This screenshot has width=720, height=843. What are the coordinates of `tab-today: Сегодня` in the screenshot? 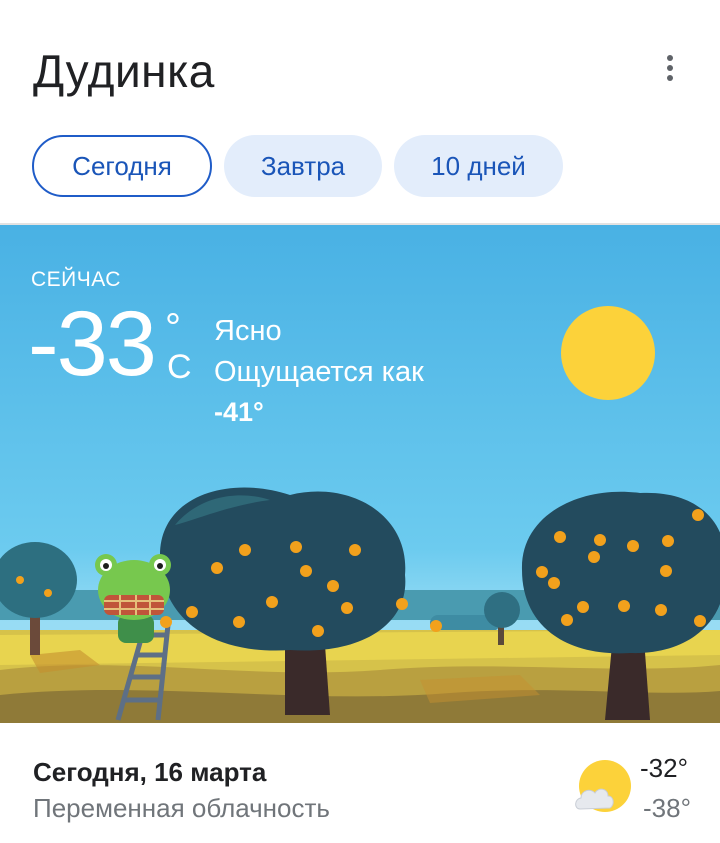 It's located at (122, 166).